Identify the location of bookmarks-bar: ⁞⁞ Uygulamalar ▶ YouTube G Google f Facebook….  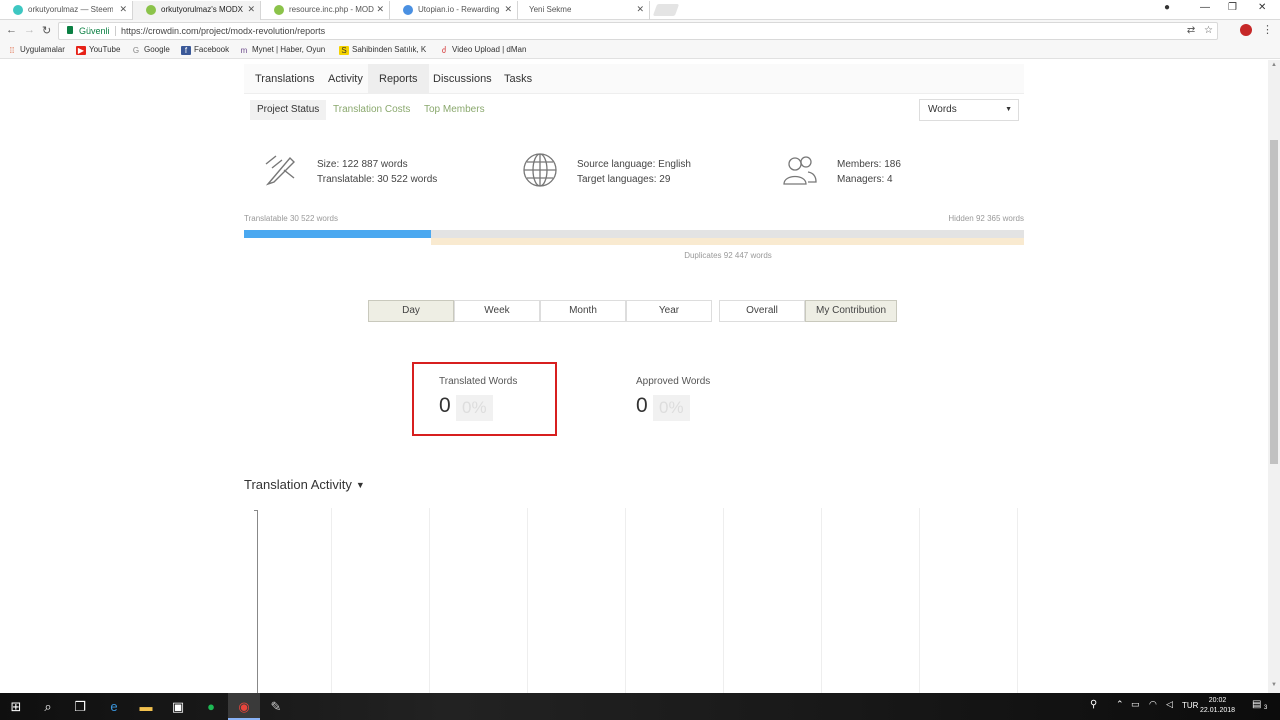
(640, 50).